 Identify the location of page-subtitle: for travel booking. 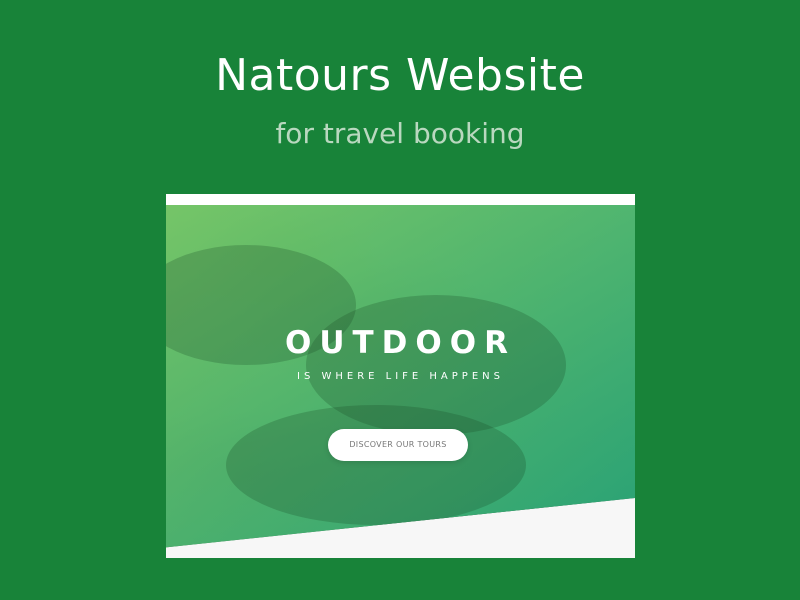
(400, 133).